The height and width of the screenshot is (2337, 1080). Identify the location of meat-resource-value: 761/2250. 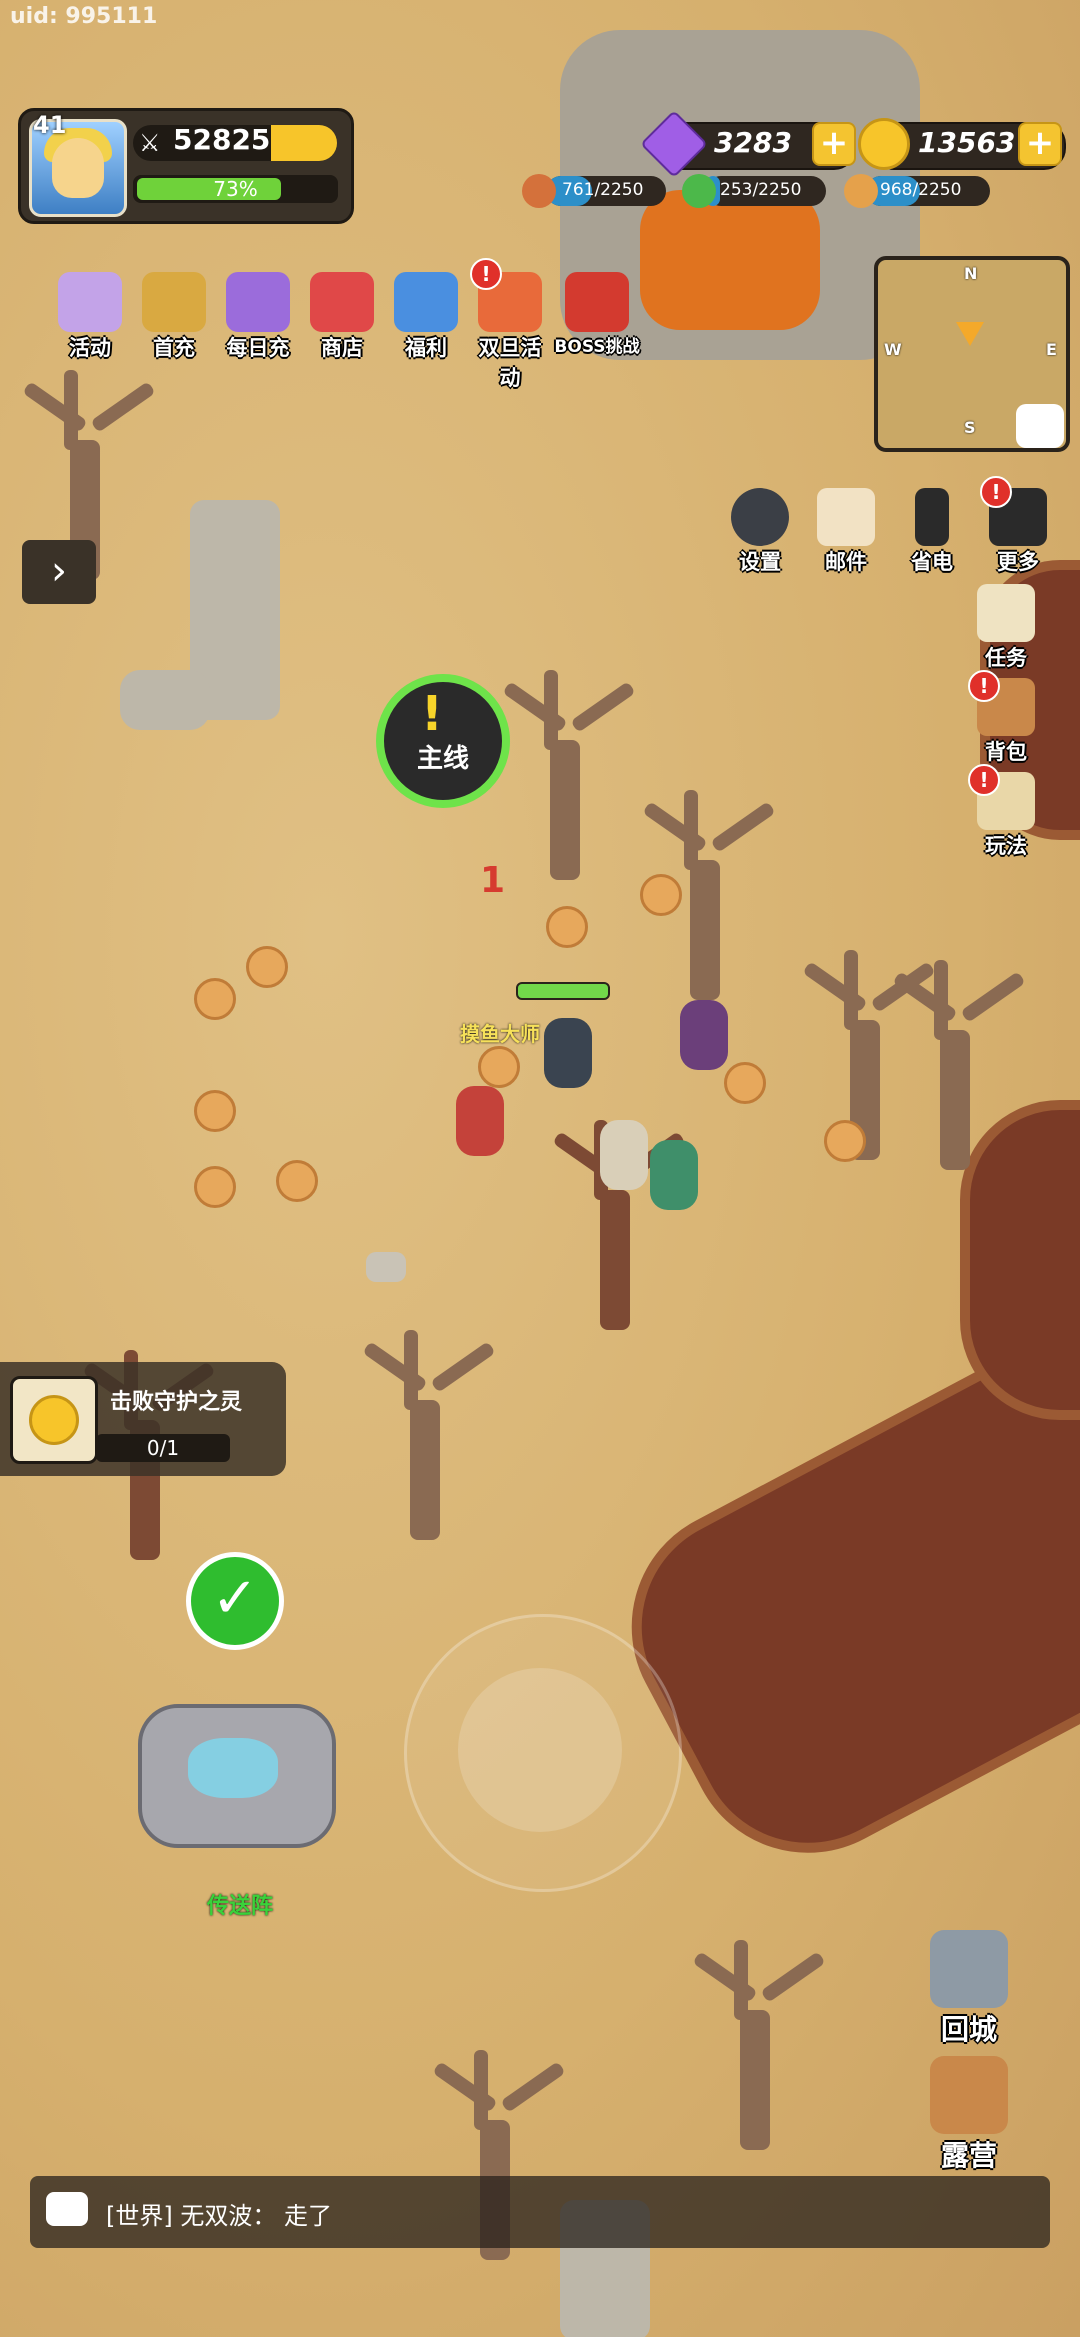
(603, 190).